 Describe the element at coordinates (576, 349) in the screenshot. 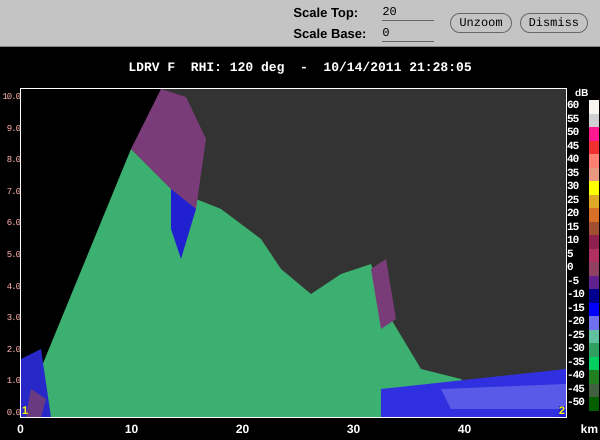

I see `legend-label: -30` at that location.